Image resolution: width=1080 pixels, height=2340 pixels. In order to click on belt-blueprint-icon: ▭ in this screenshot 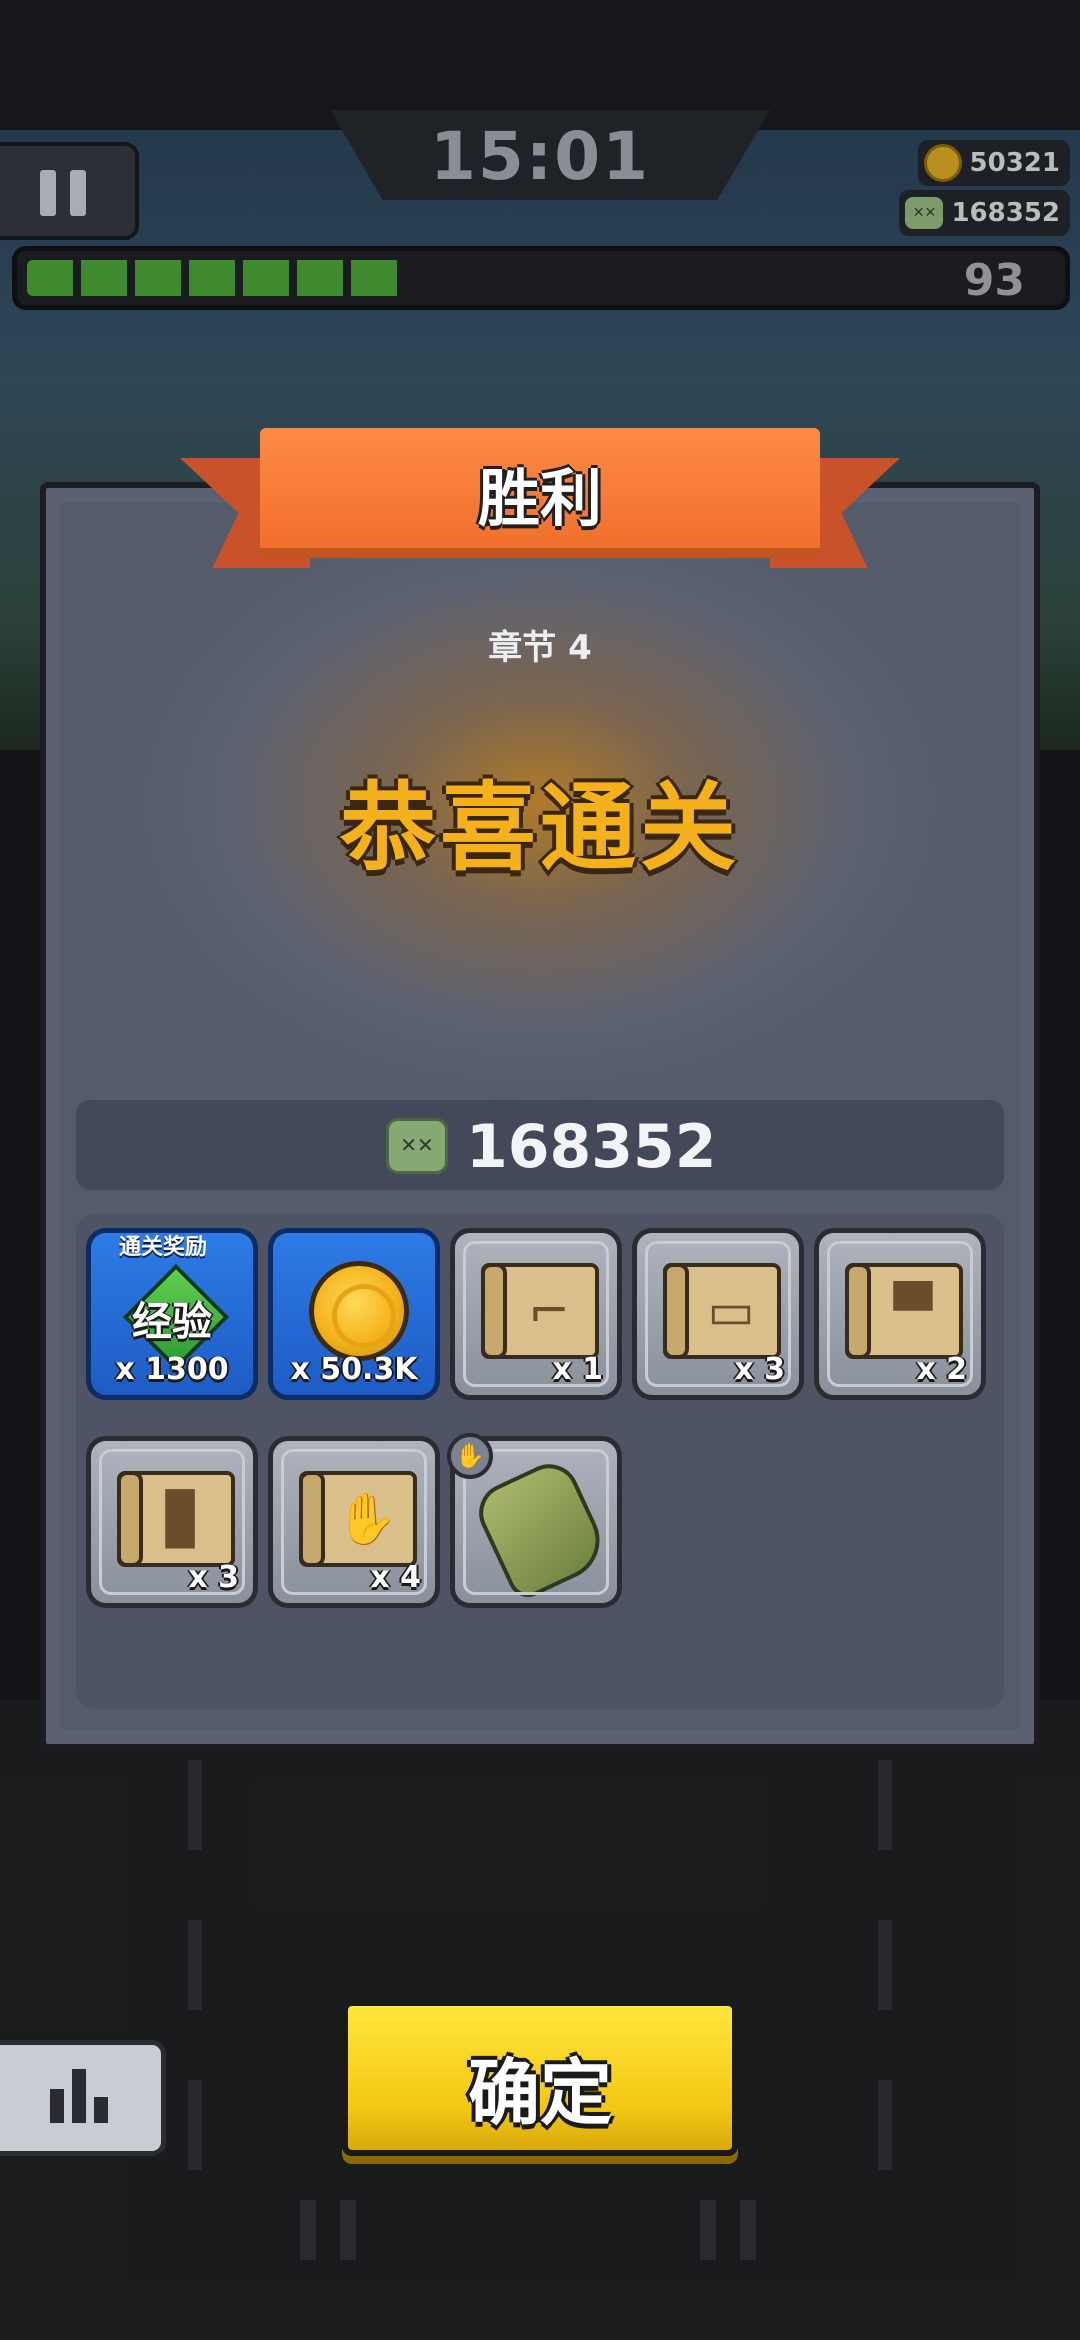, I will do `click(731, 1311)`.